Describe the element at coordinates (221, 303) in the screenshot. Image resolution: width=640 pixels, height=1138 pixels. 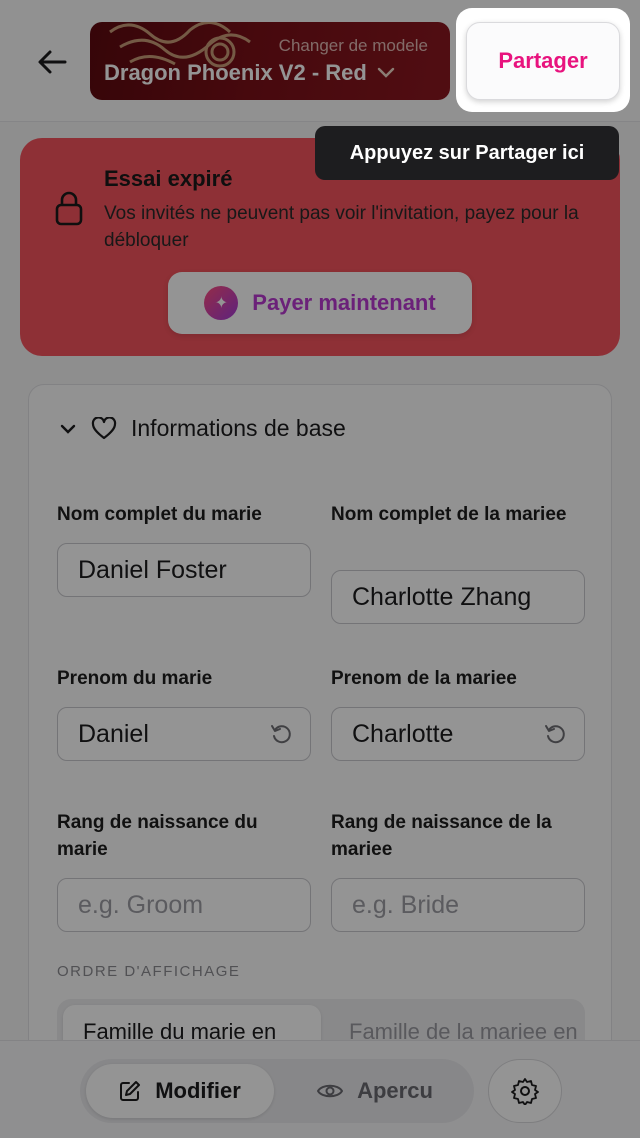
I see `sparkle-icon: ✦` at that location.